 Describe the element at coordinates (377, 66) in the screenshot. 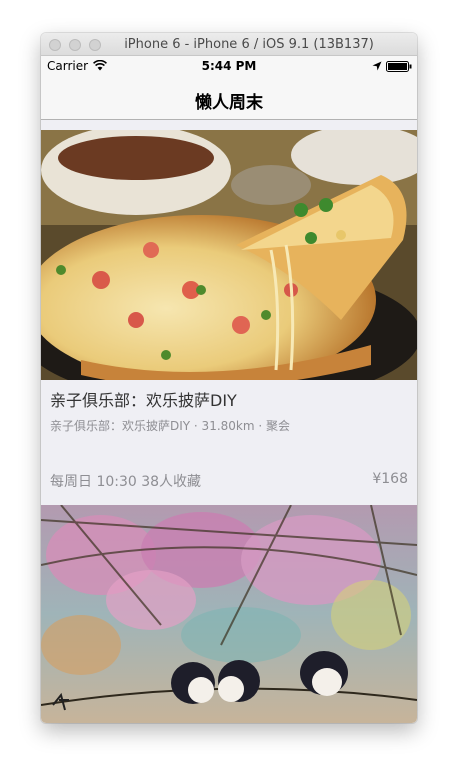

I see `location-arrow-icon` at that location.